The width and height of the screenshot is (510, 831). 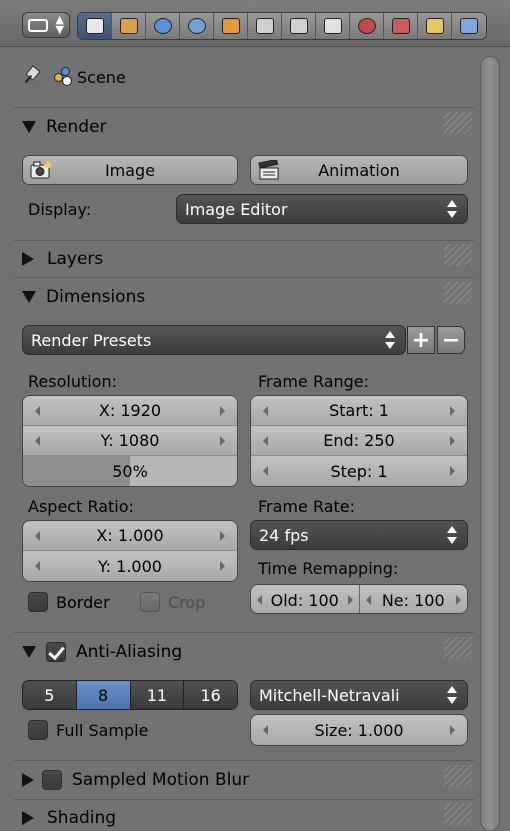 I want to click on resolution-x-field: X: 1920, so click(x=130, y=411).